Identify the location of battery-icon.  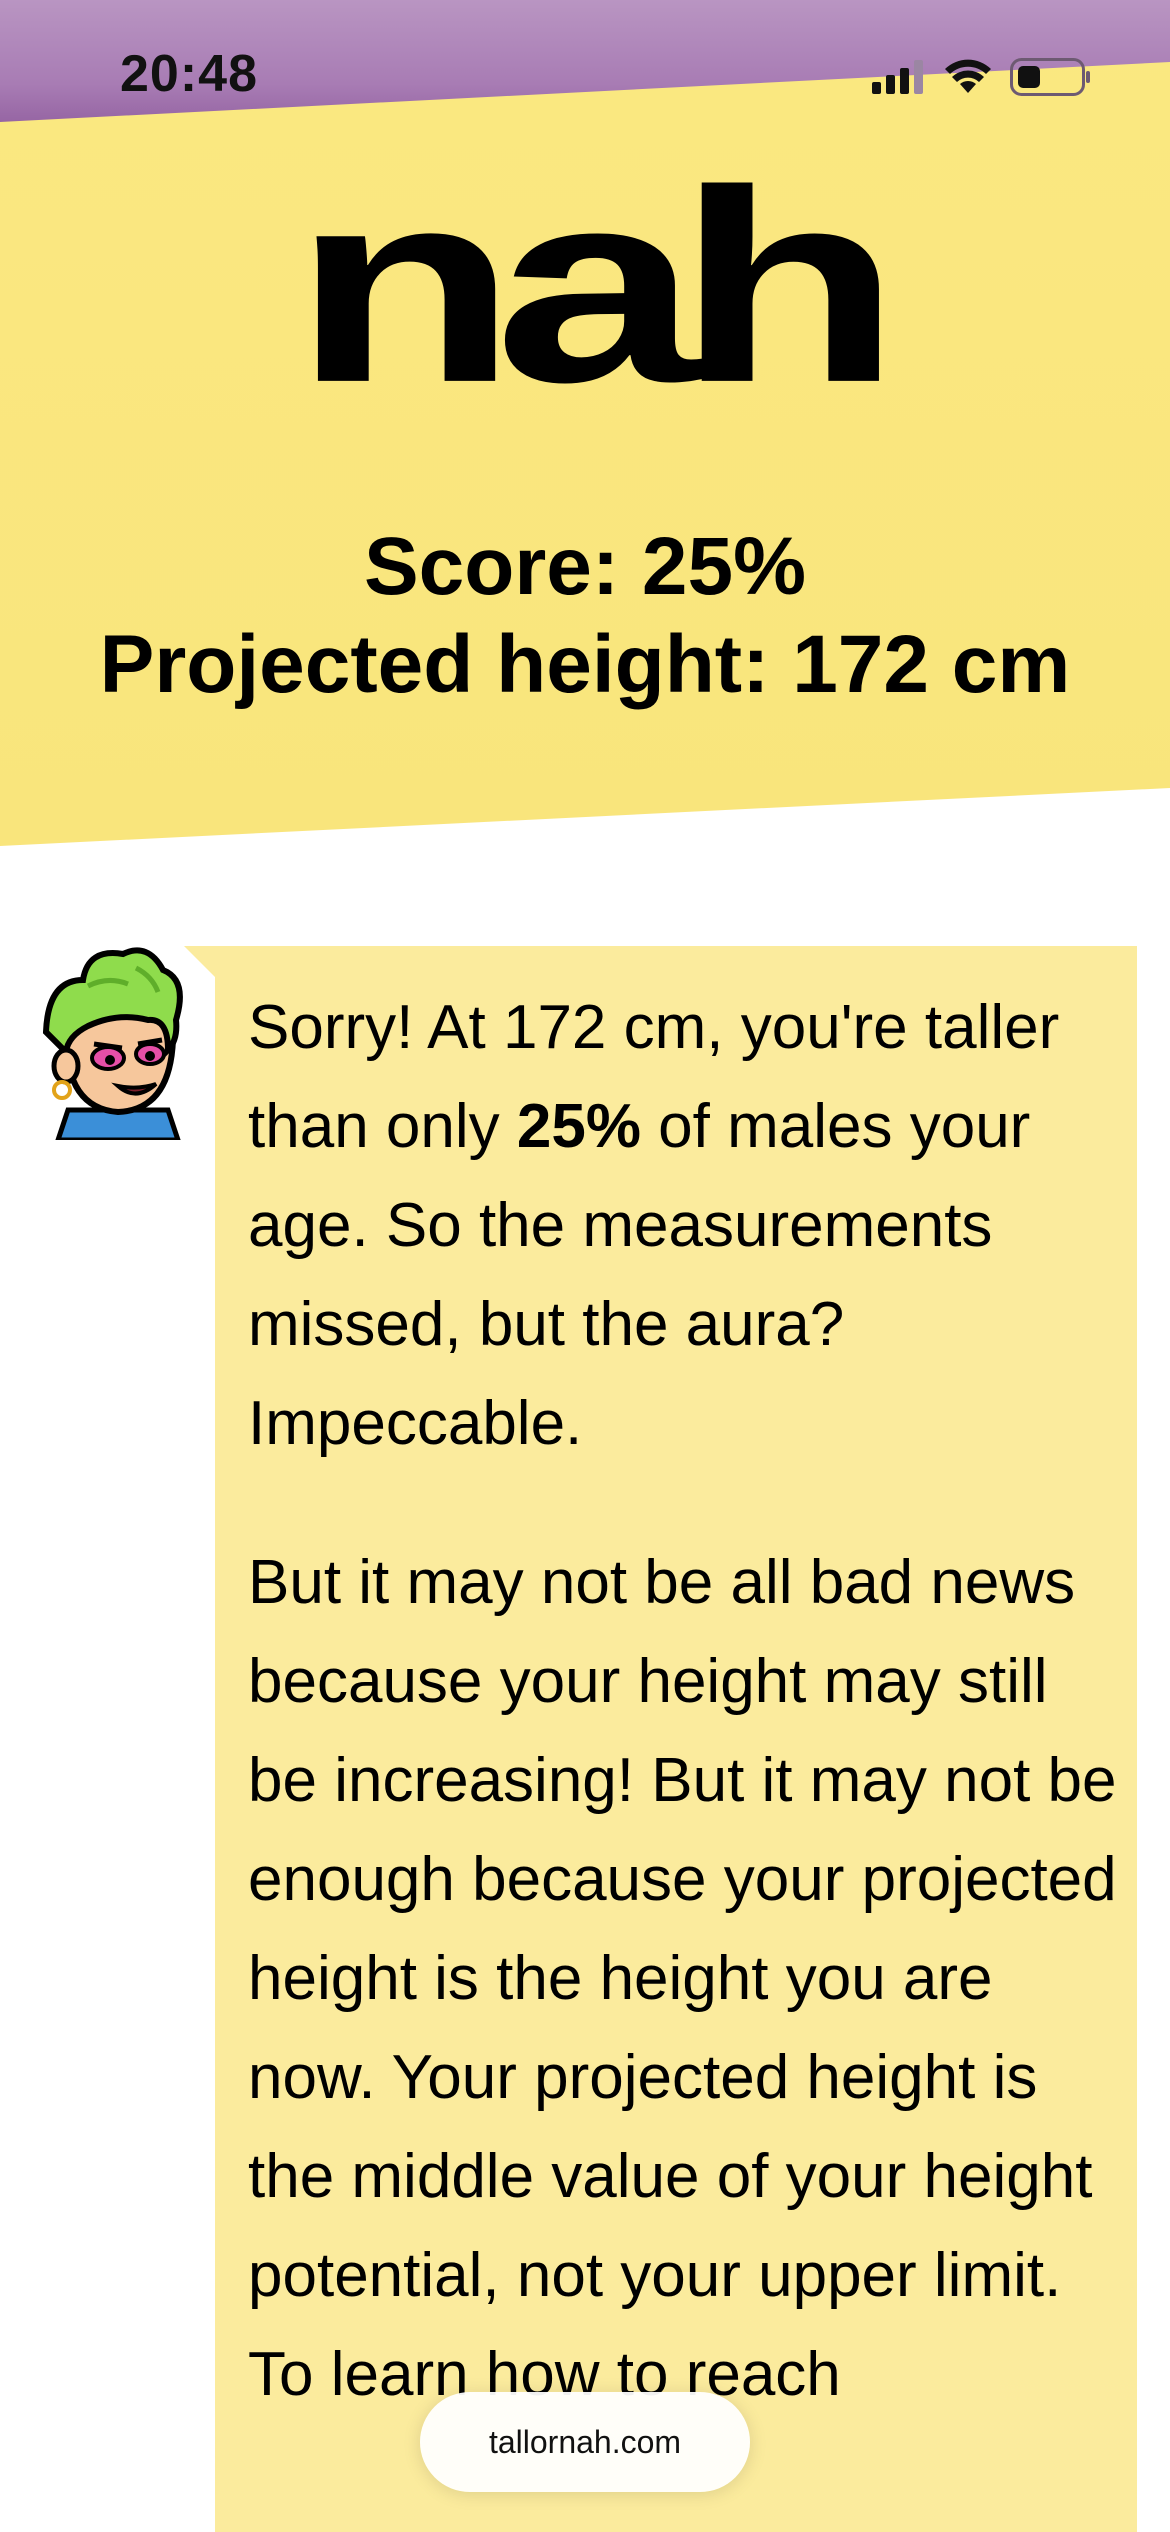
(1050, 77).